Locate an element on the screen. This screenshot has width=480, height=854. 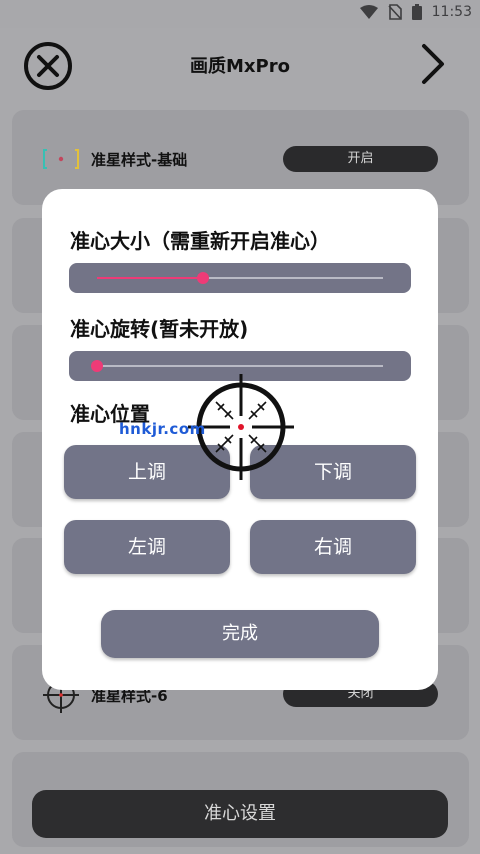
no-sim-icon is located at coordinates (395, 12).